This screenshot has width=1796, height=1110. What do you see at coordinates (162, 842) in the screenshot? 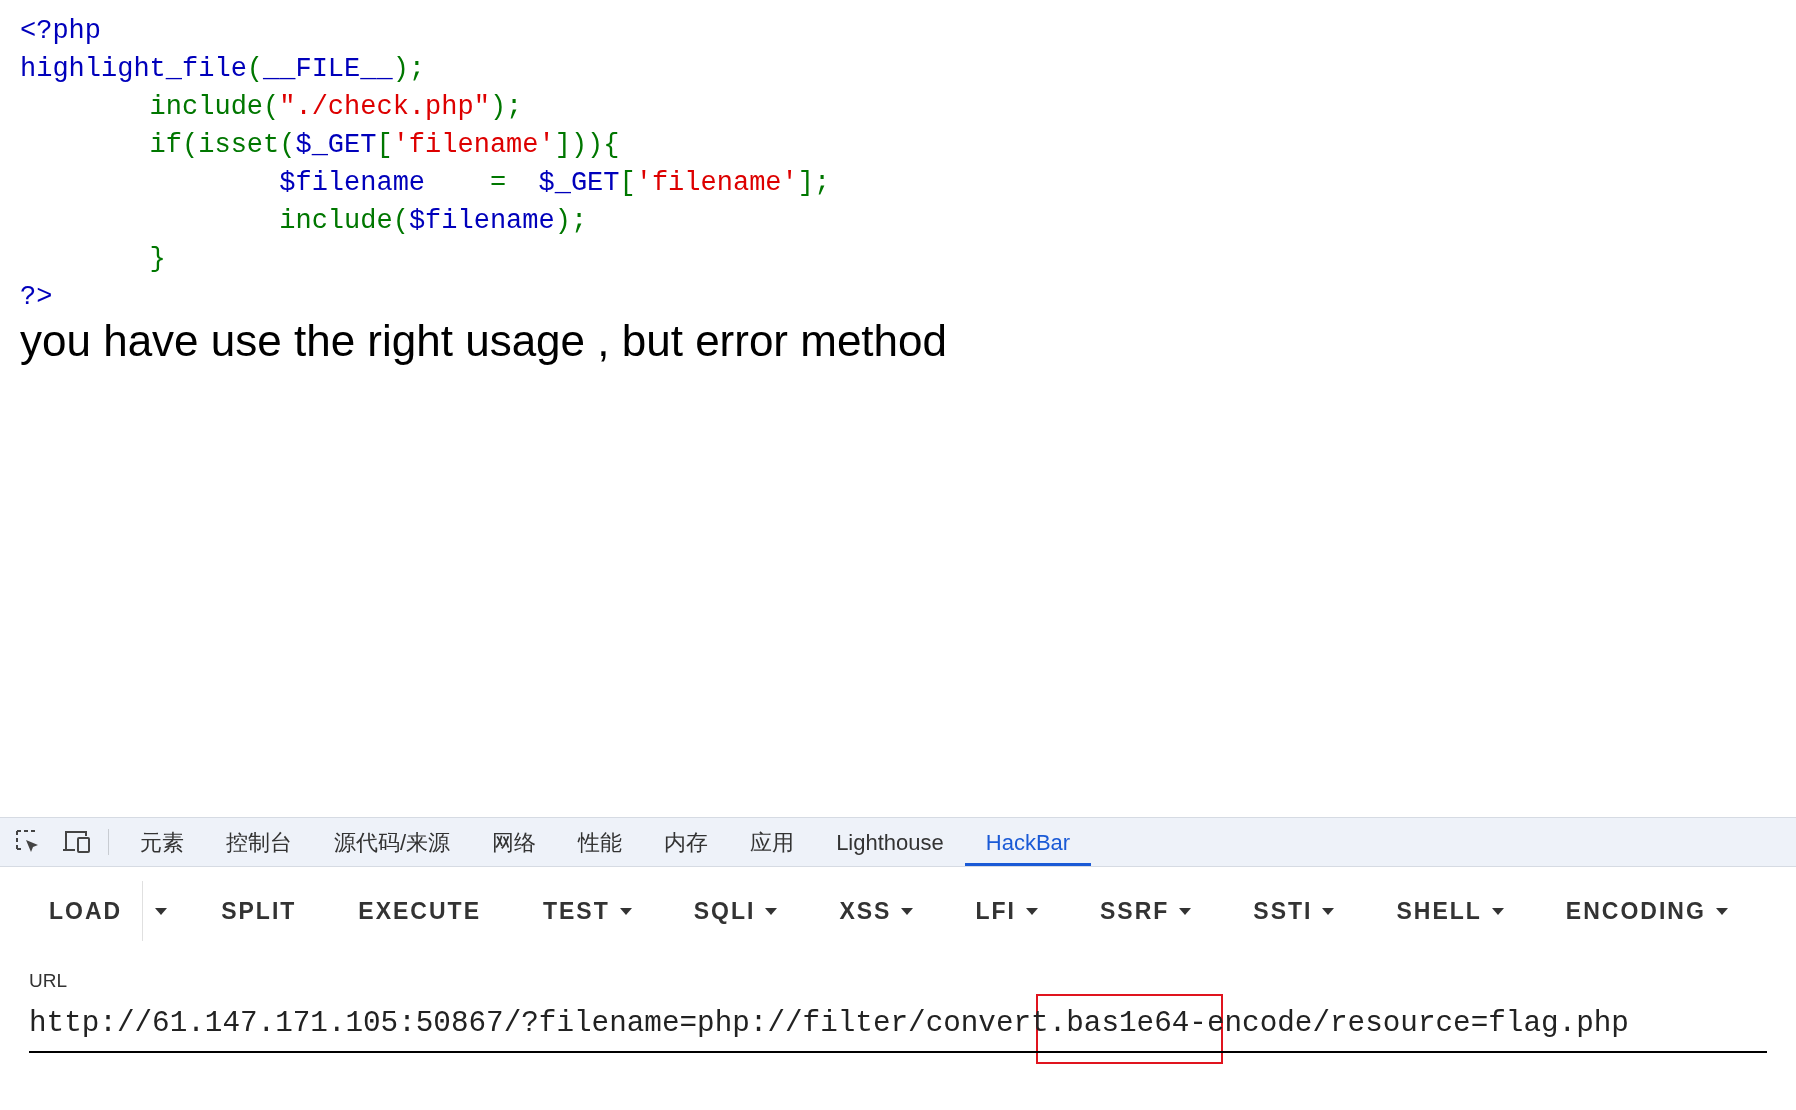
I see `devtools-tab: 元素` at bounding box center [162, 842].